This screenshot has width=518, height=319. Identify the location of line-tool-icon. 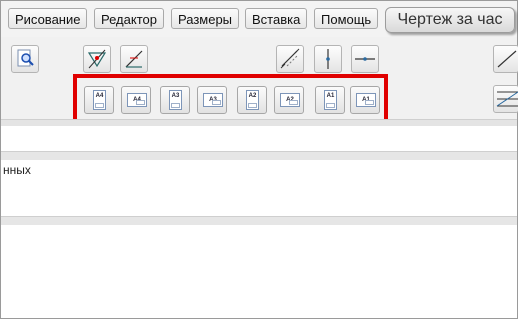
(507, 59).